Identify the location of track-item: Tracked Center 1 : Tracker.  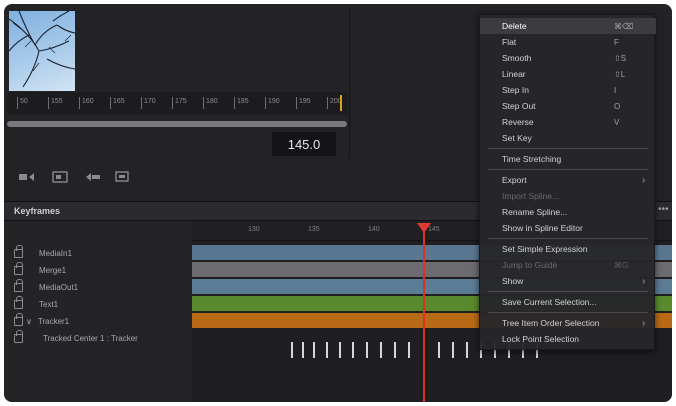
(76, 337).